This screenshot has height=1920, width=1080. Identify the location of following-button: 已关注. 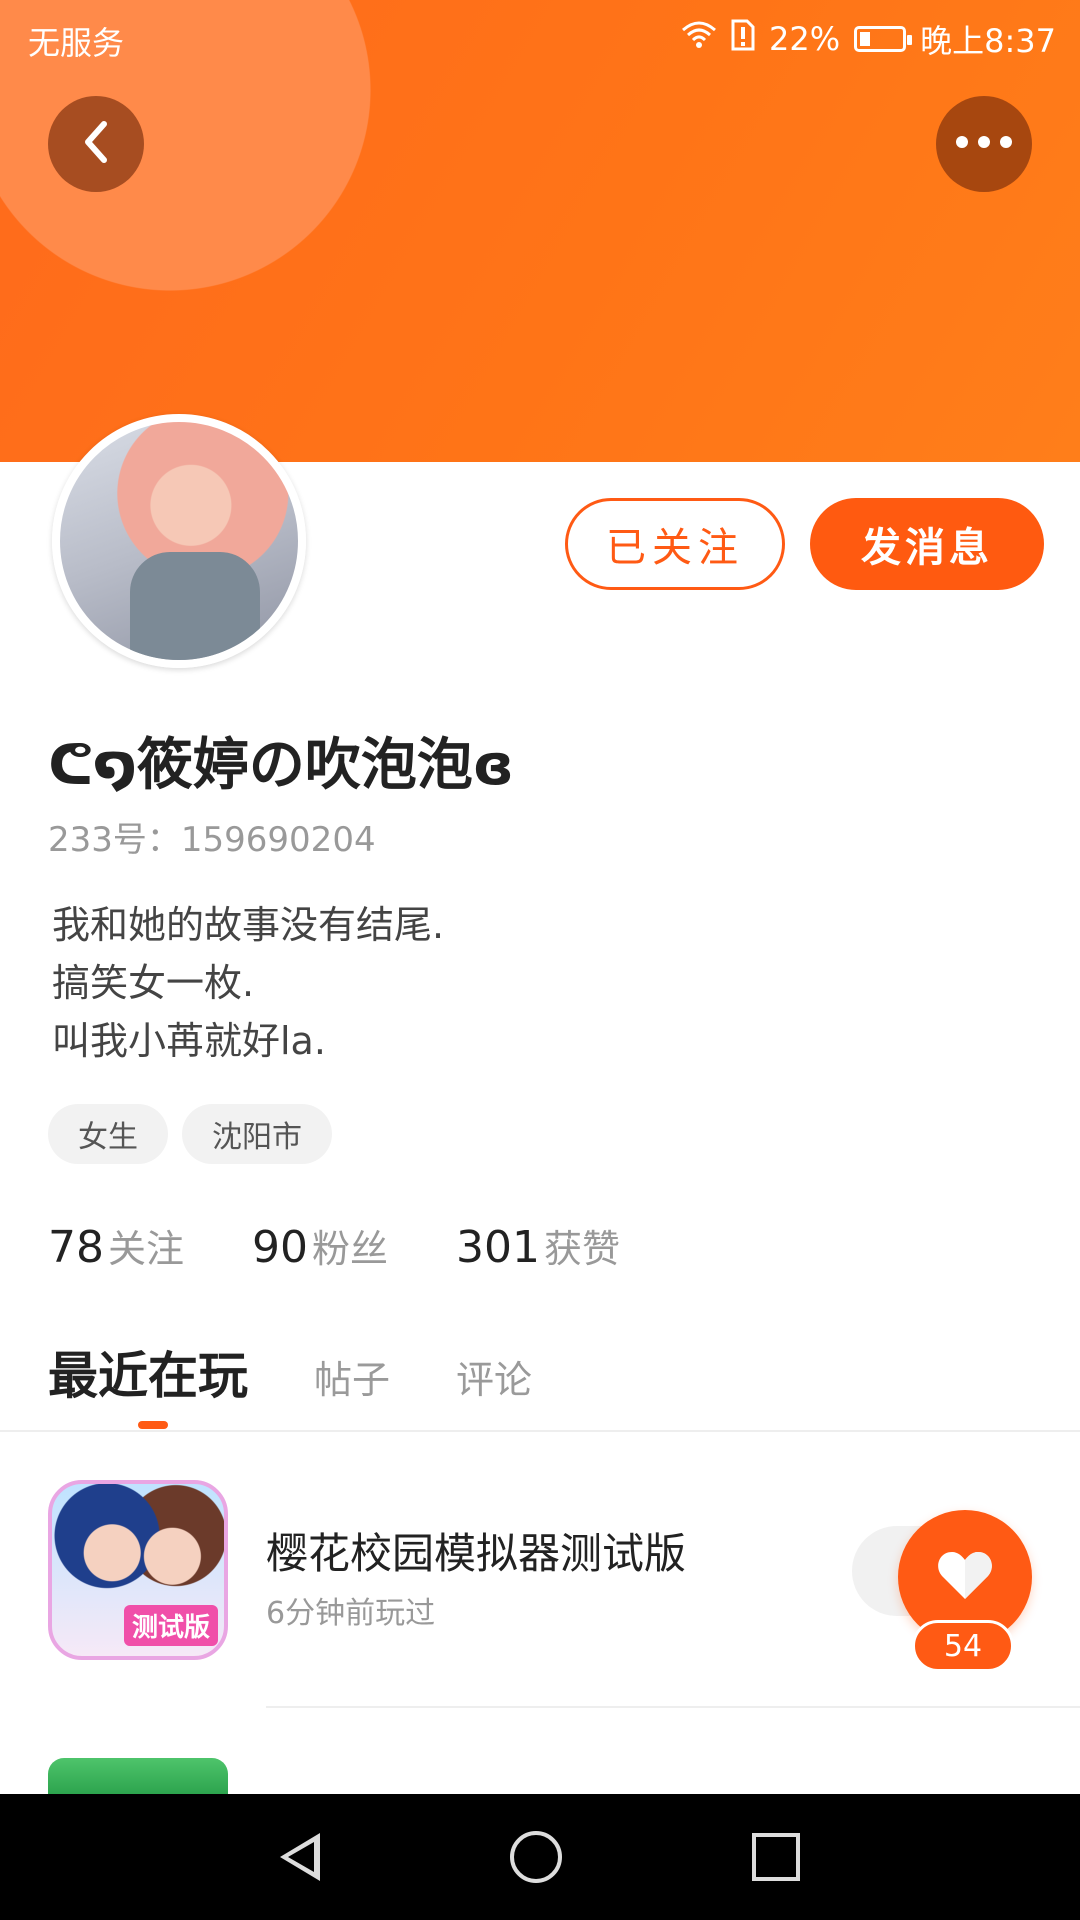
(675, 544).